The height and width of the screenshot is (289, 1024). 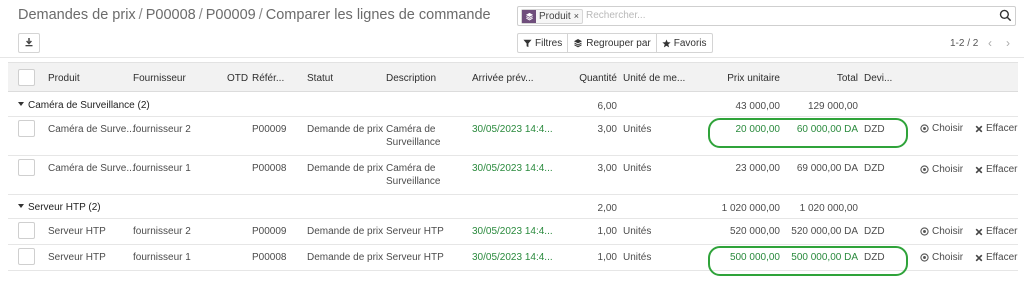 What do you see at coordinates (786, 15) in the screenshot?
I see `search-input` at bounding box center [786, 15].